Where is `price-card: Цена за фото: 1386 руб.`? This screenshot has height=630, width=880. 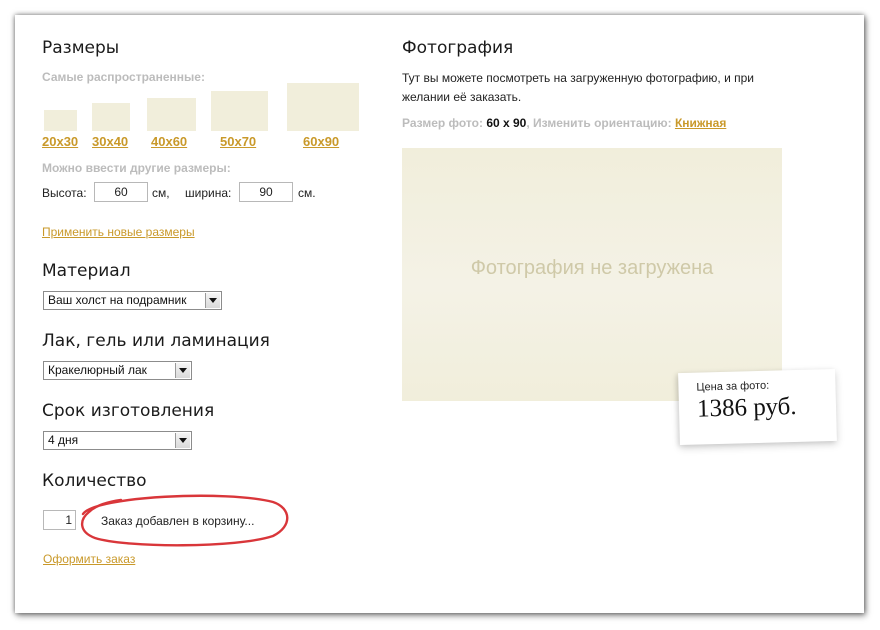
price-card: Цена за фото: 1386 руб. is located at coordinates (757, 407).